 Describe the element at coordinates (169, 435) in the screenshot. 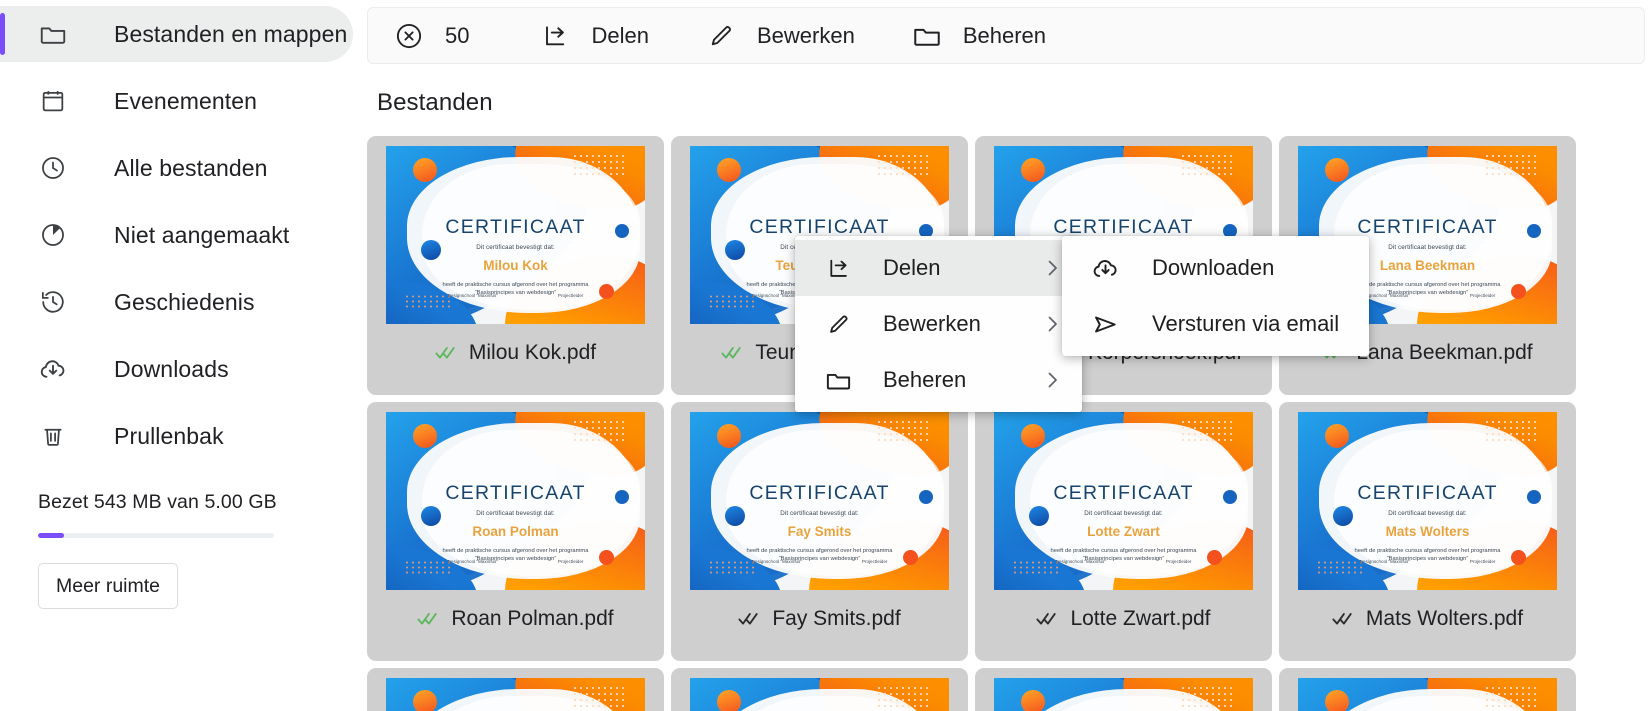

I see `sidebar-item-label: Prullenbak` at that location.